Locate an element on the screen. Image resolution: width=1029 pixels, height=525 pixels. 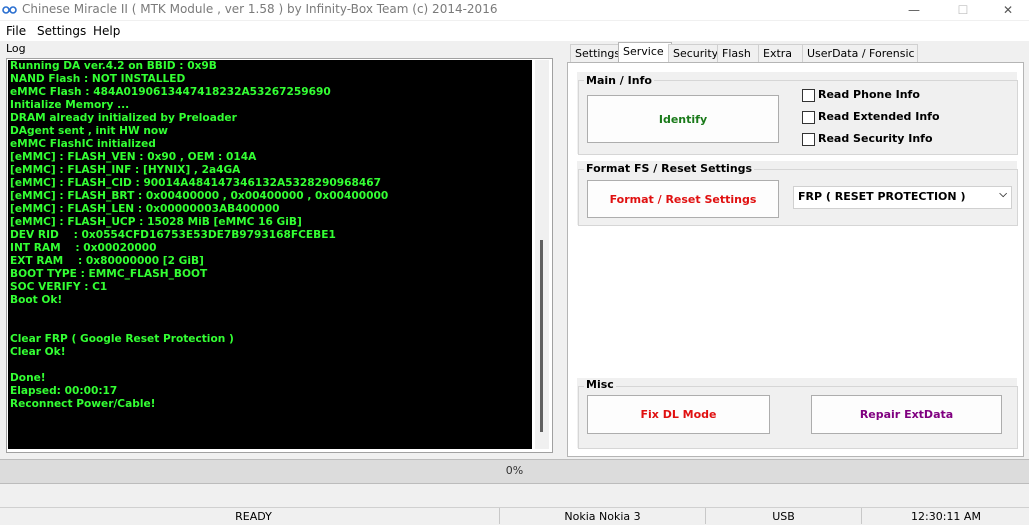
repair-extdata-button: Repair ExtData is located at coordinates (906, 414).